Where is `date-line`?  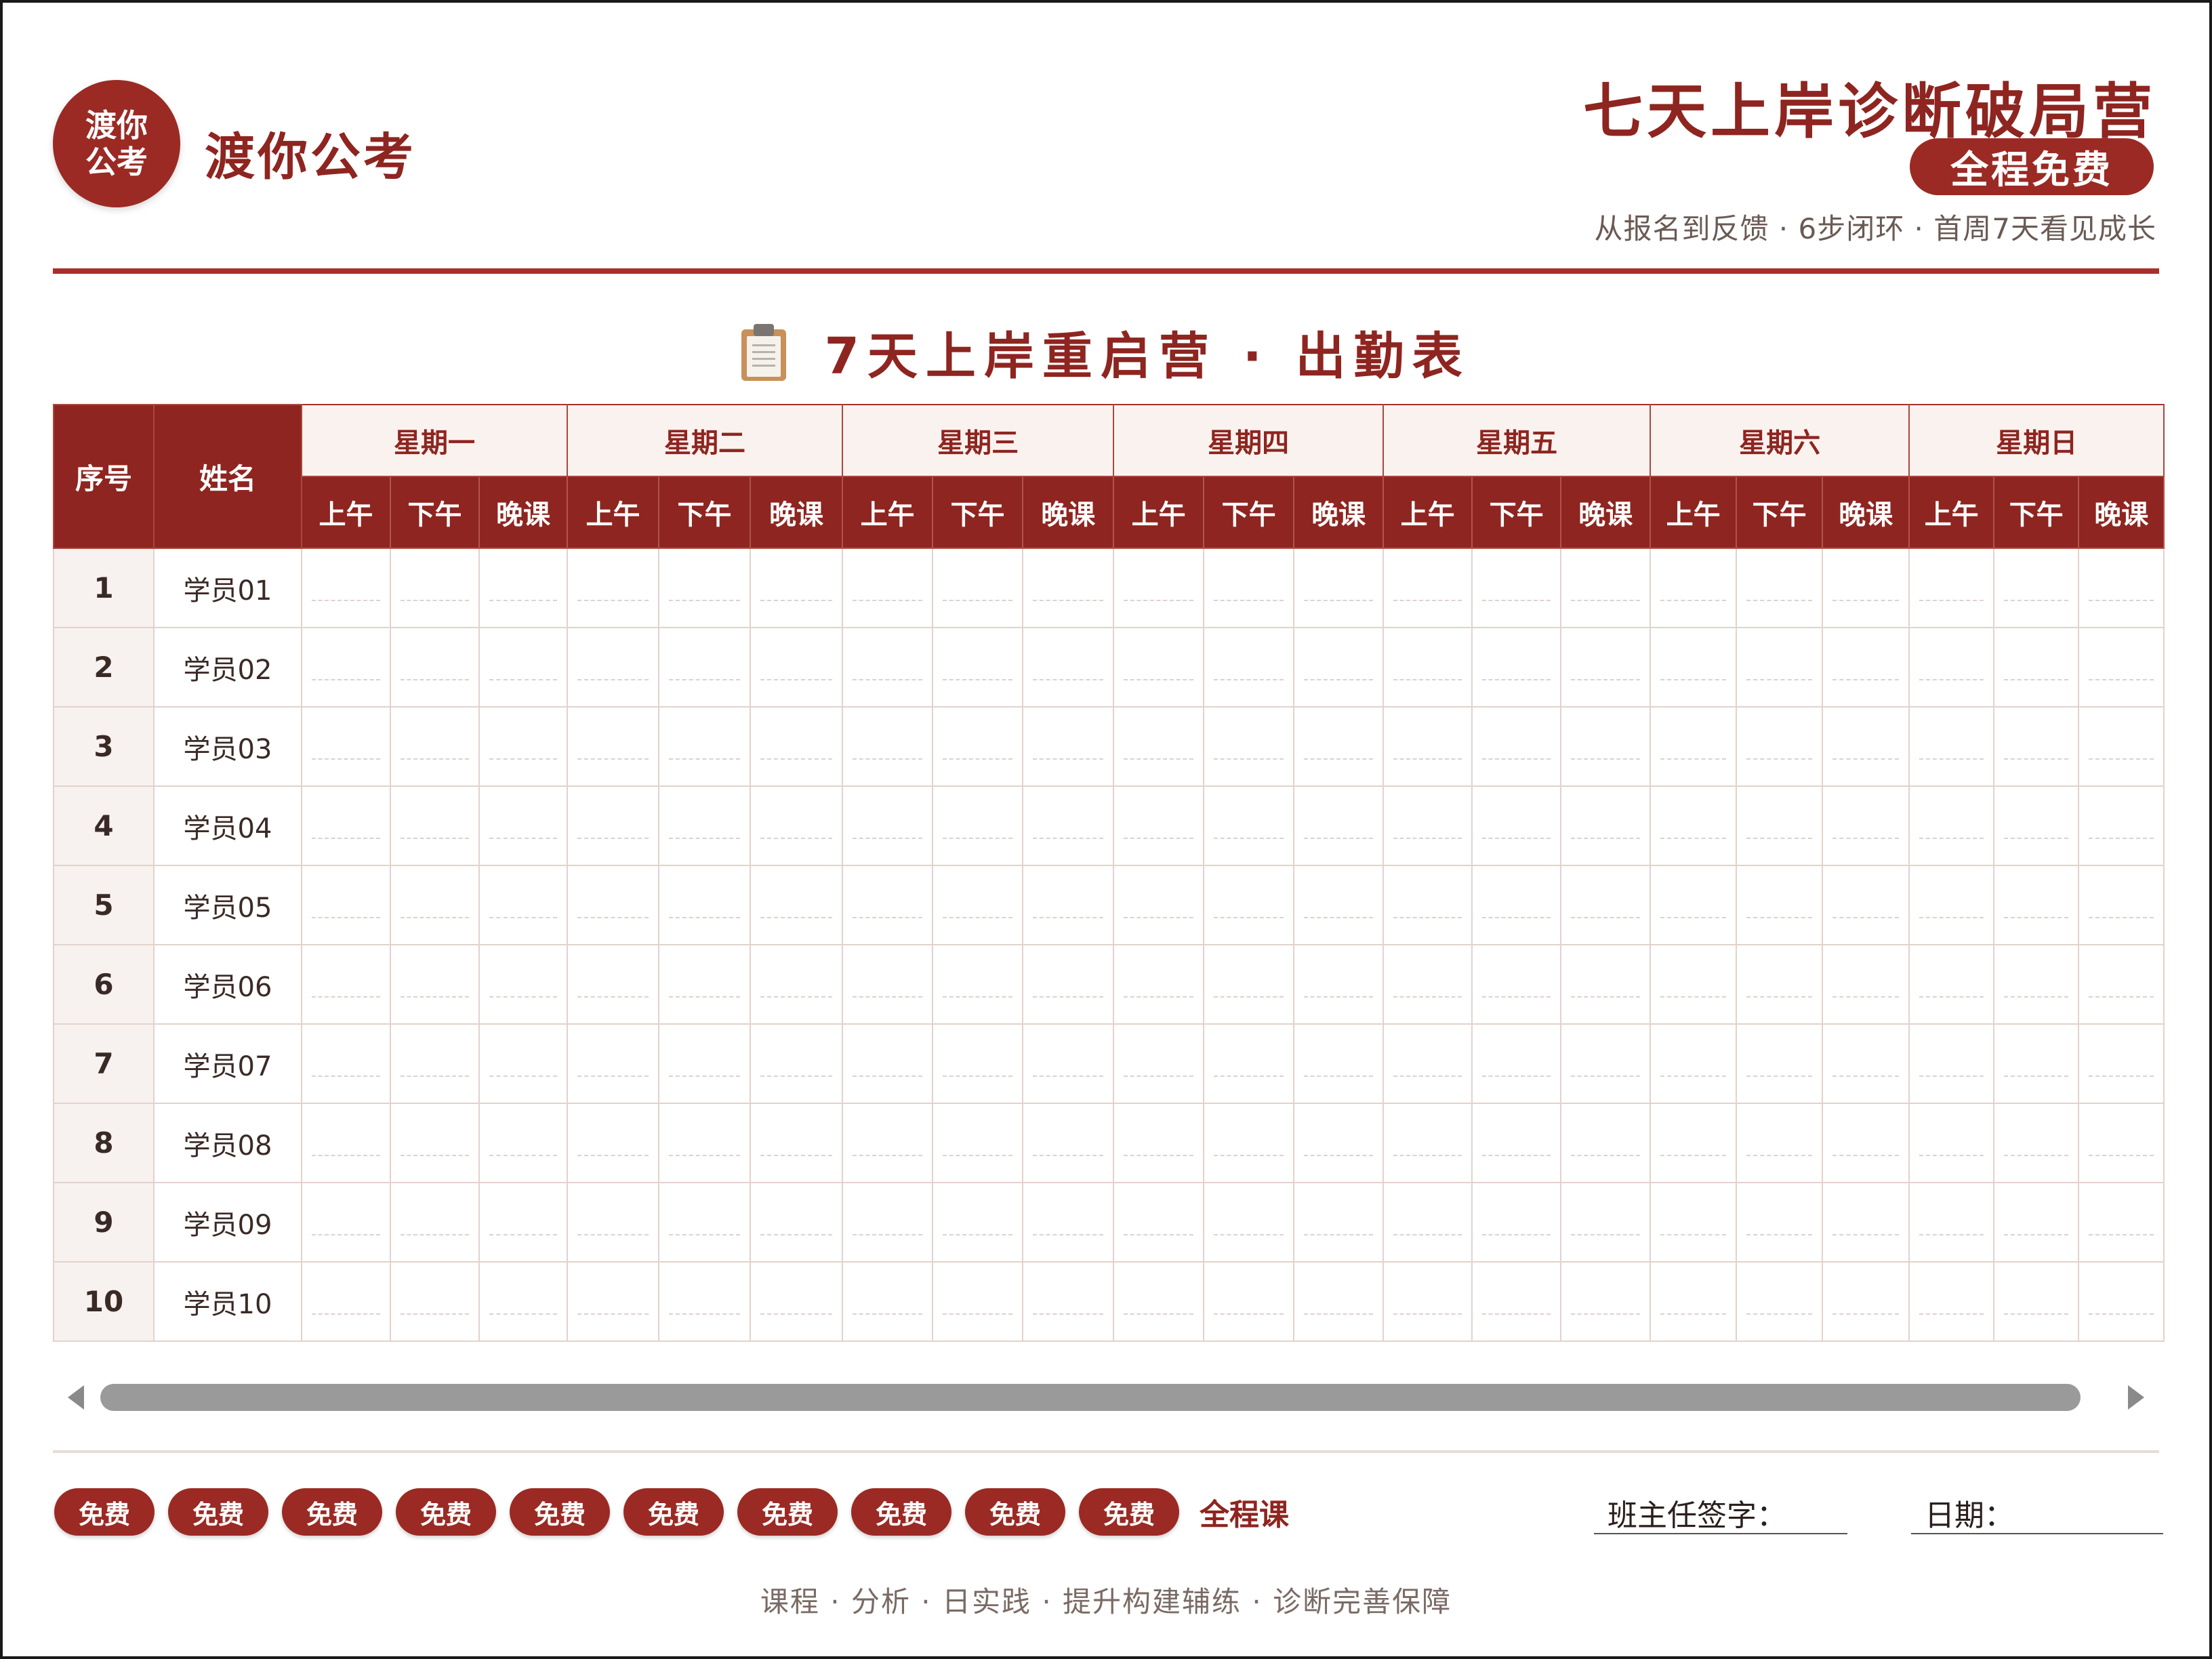 date-line is located at coordinates (2037, 1533).